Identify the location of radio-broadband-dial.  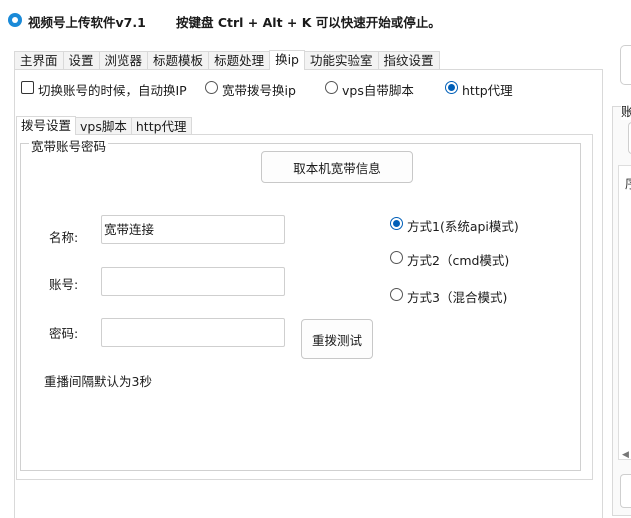
(211, 87).